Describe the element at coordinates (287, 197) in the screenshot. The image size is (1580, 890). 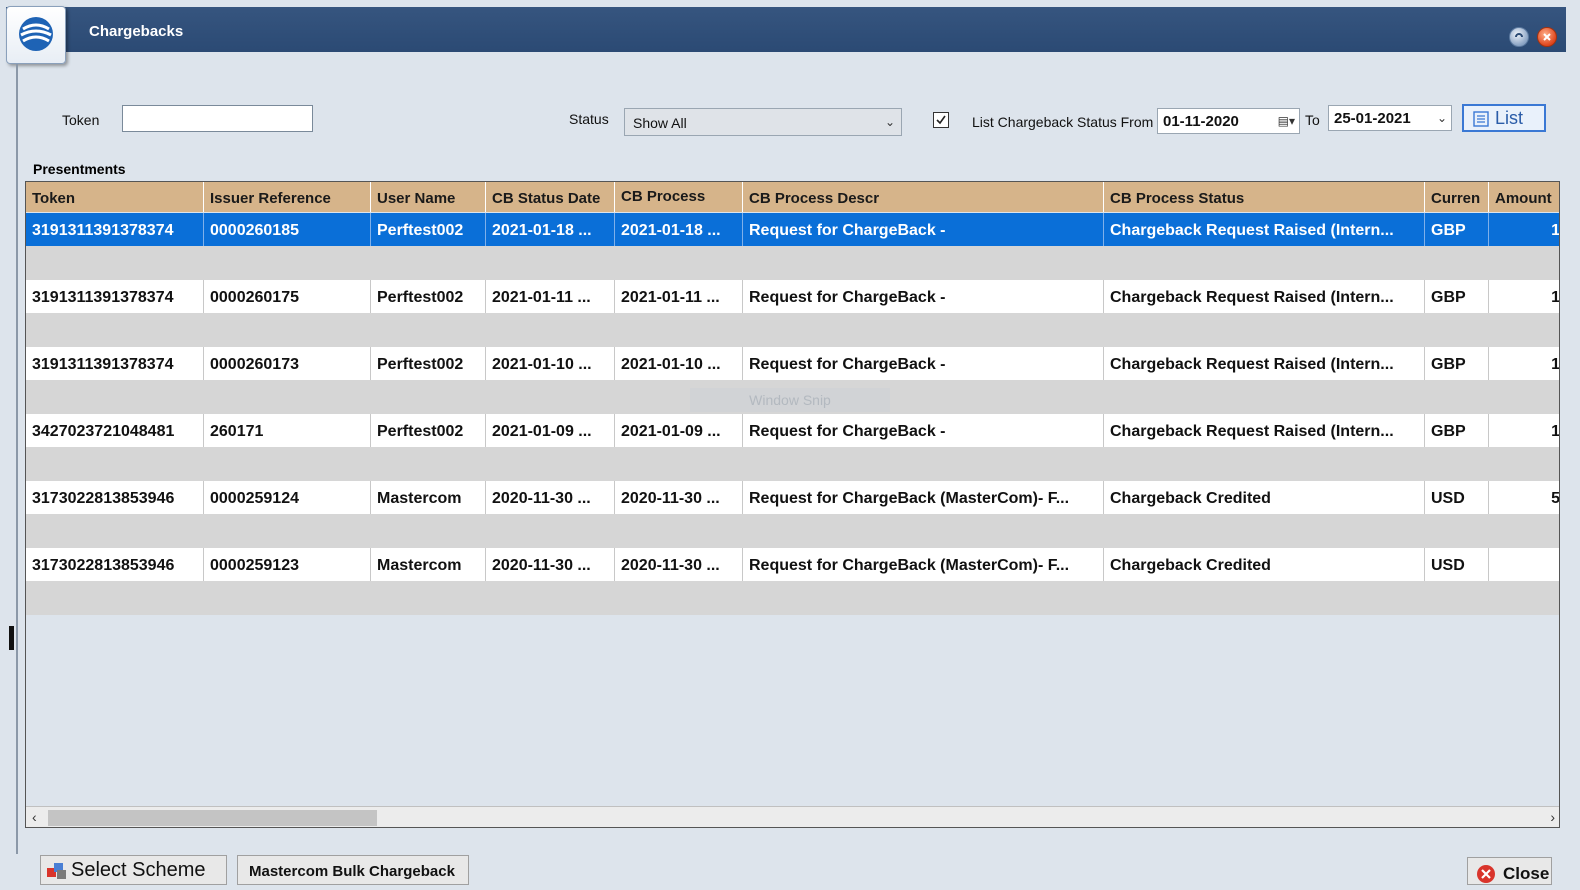
I see `column-header-issuer-reference: Issuer Reference` at that location.